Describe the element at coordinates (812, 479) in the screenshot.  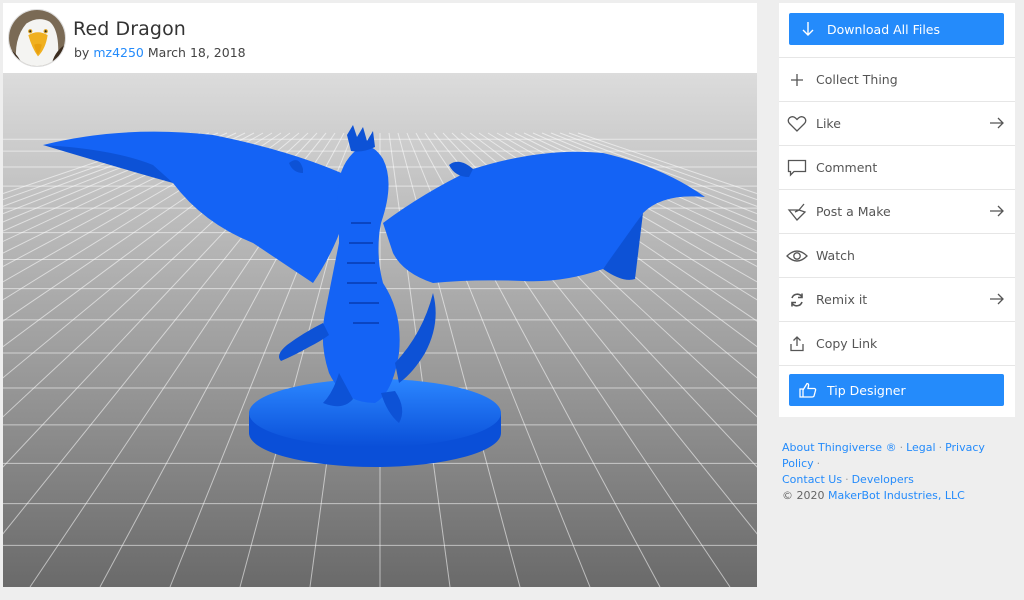
I see `contact-us-link: Contact Us` at that location.